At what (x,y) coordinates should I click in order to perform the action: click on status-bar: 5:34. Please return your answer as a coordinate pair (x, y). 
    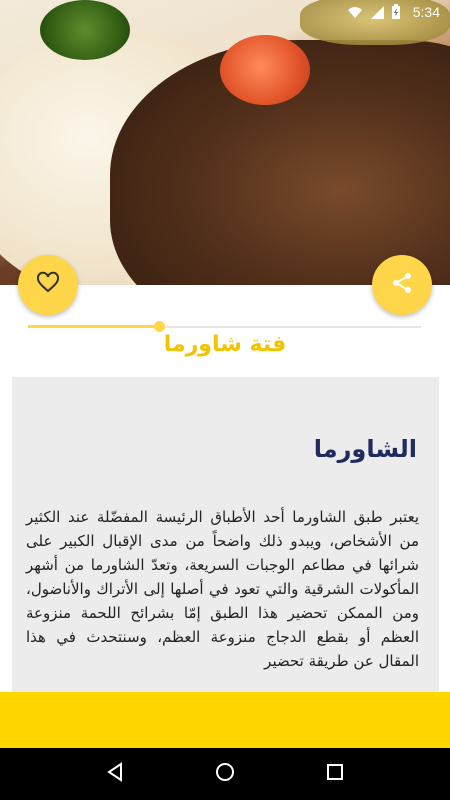
    Looking at the image, I should click on (225, 12).